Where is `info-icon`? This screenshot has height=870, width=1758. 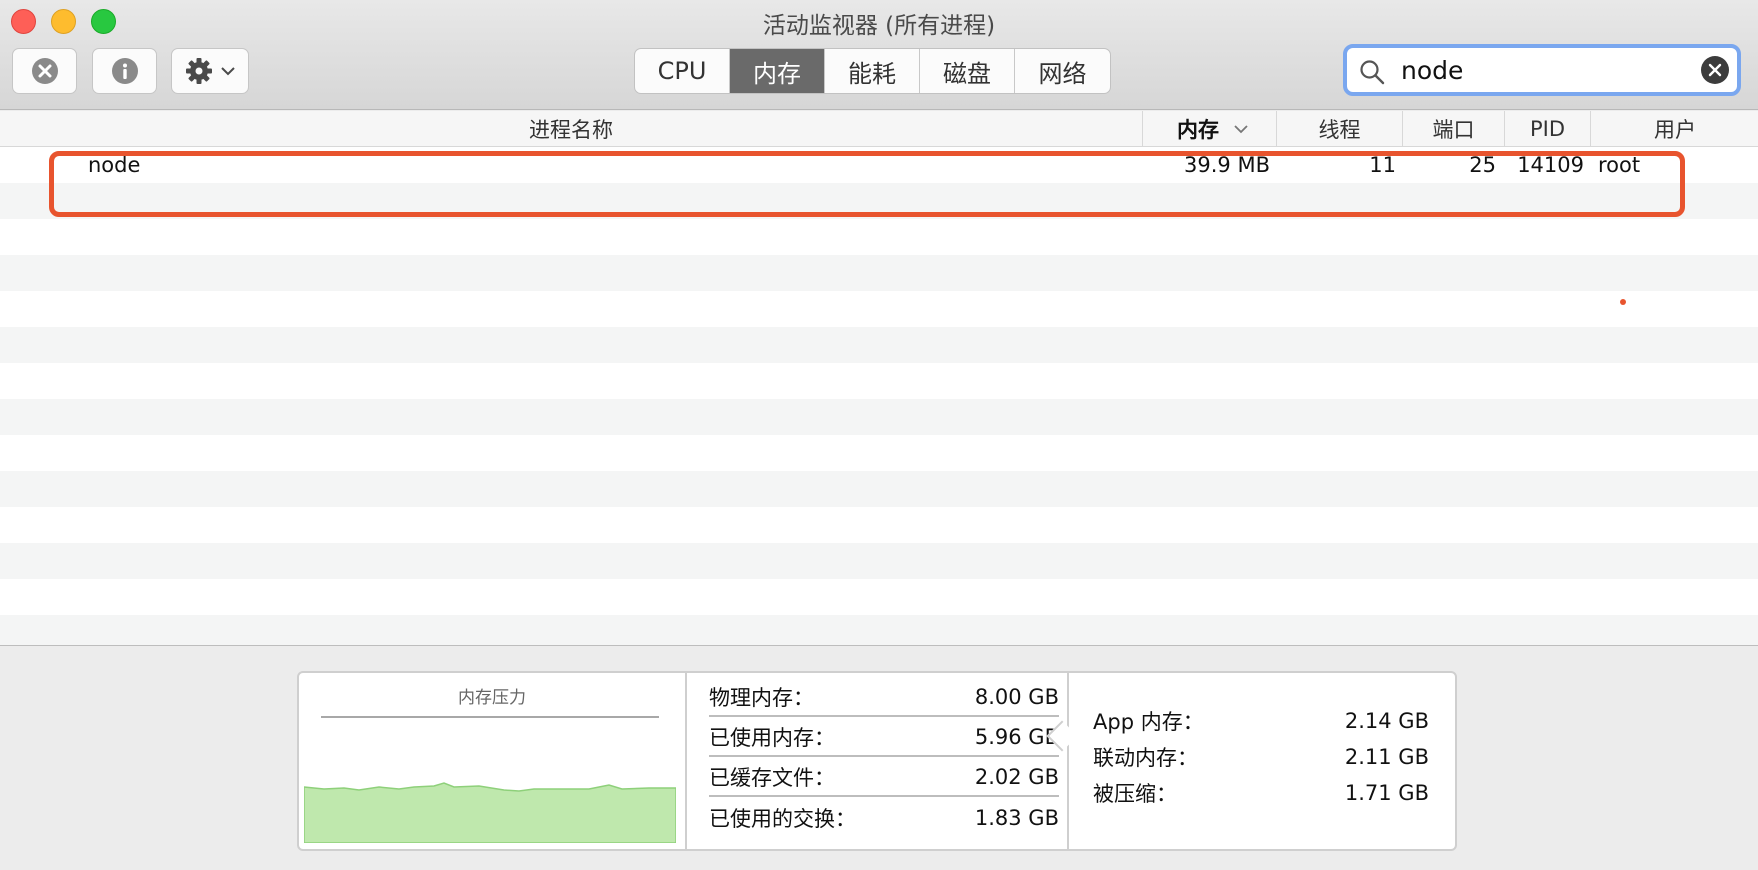
info-icon is located at coordinates (124, 71).